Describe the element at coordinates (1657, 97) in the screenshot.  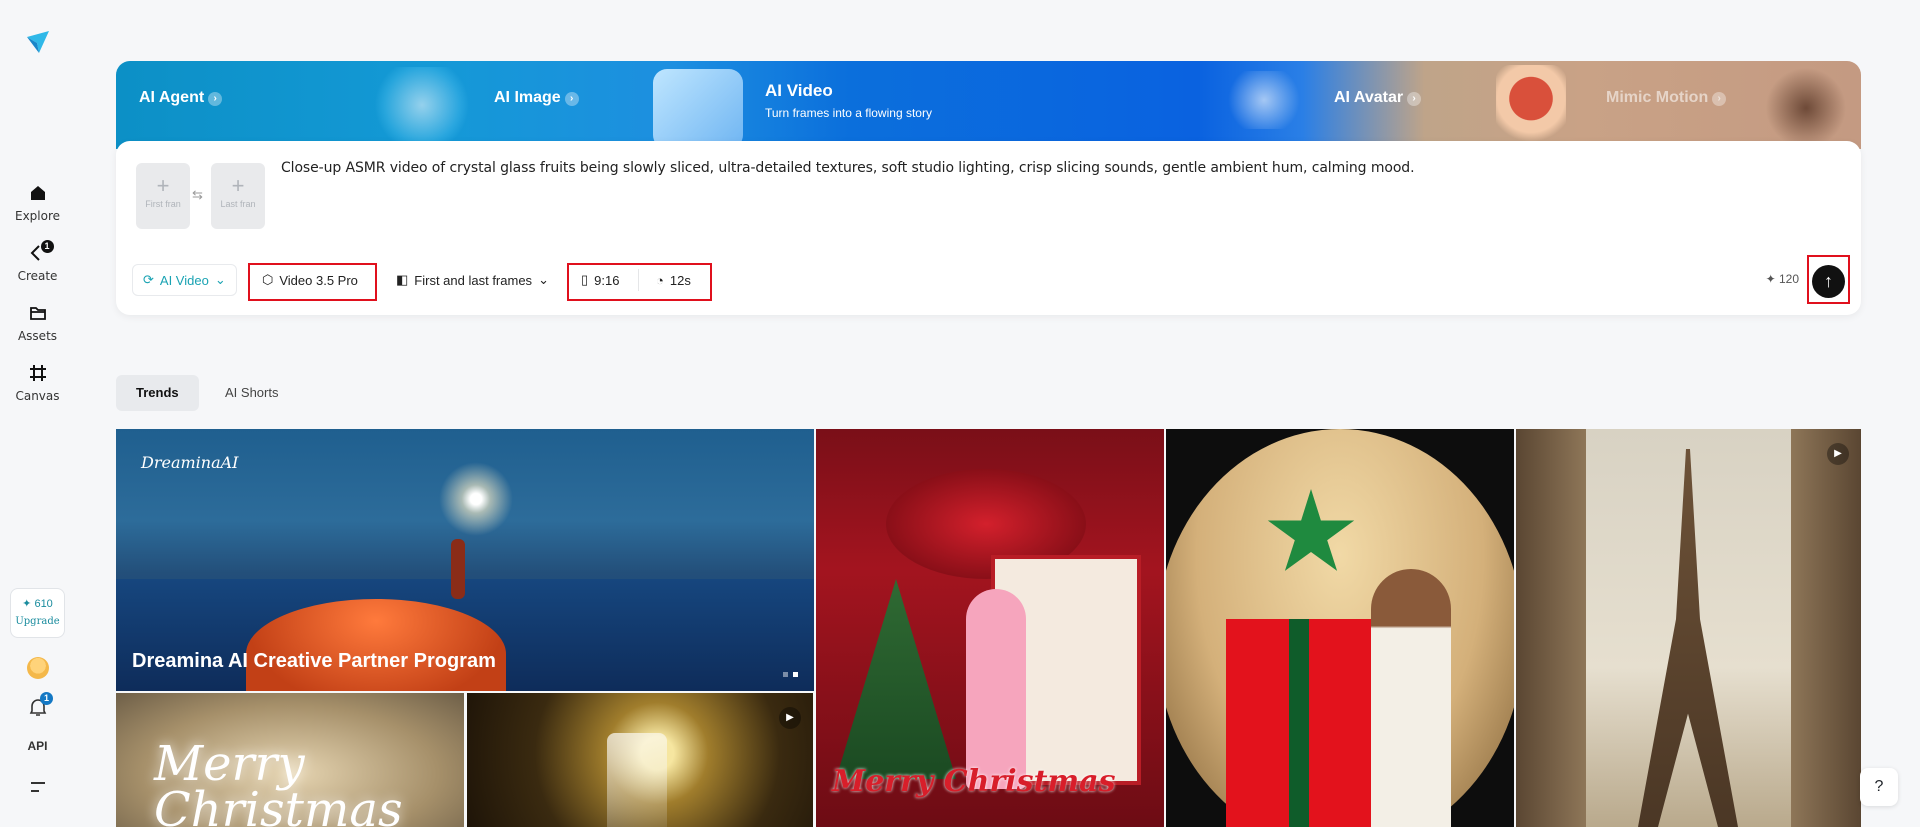
I see `tab-label: Mimic Motion` at that location.